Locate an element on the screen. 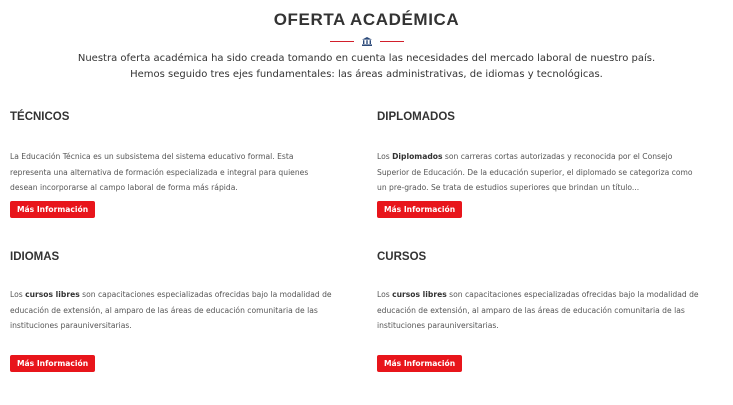 The image size is (733, 405). card-title: DIPLOMADOS is located at coordinates (416, 117).